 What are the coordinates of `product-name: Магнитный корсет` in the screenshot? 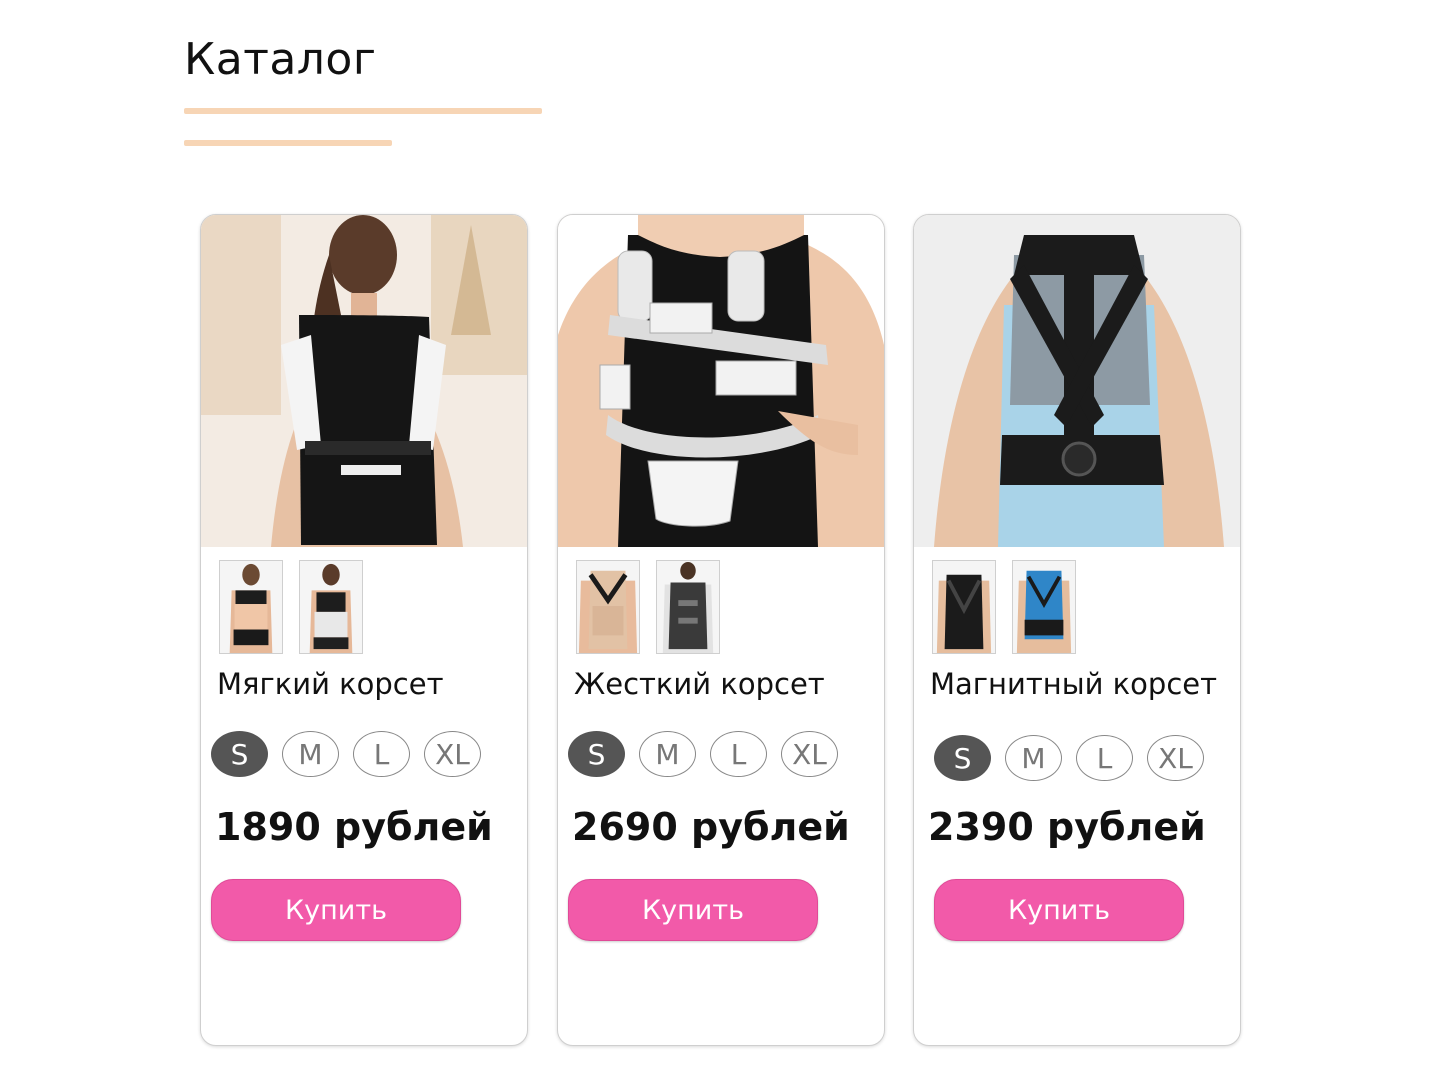 It's located at (1073, 684).